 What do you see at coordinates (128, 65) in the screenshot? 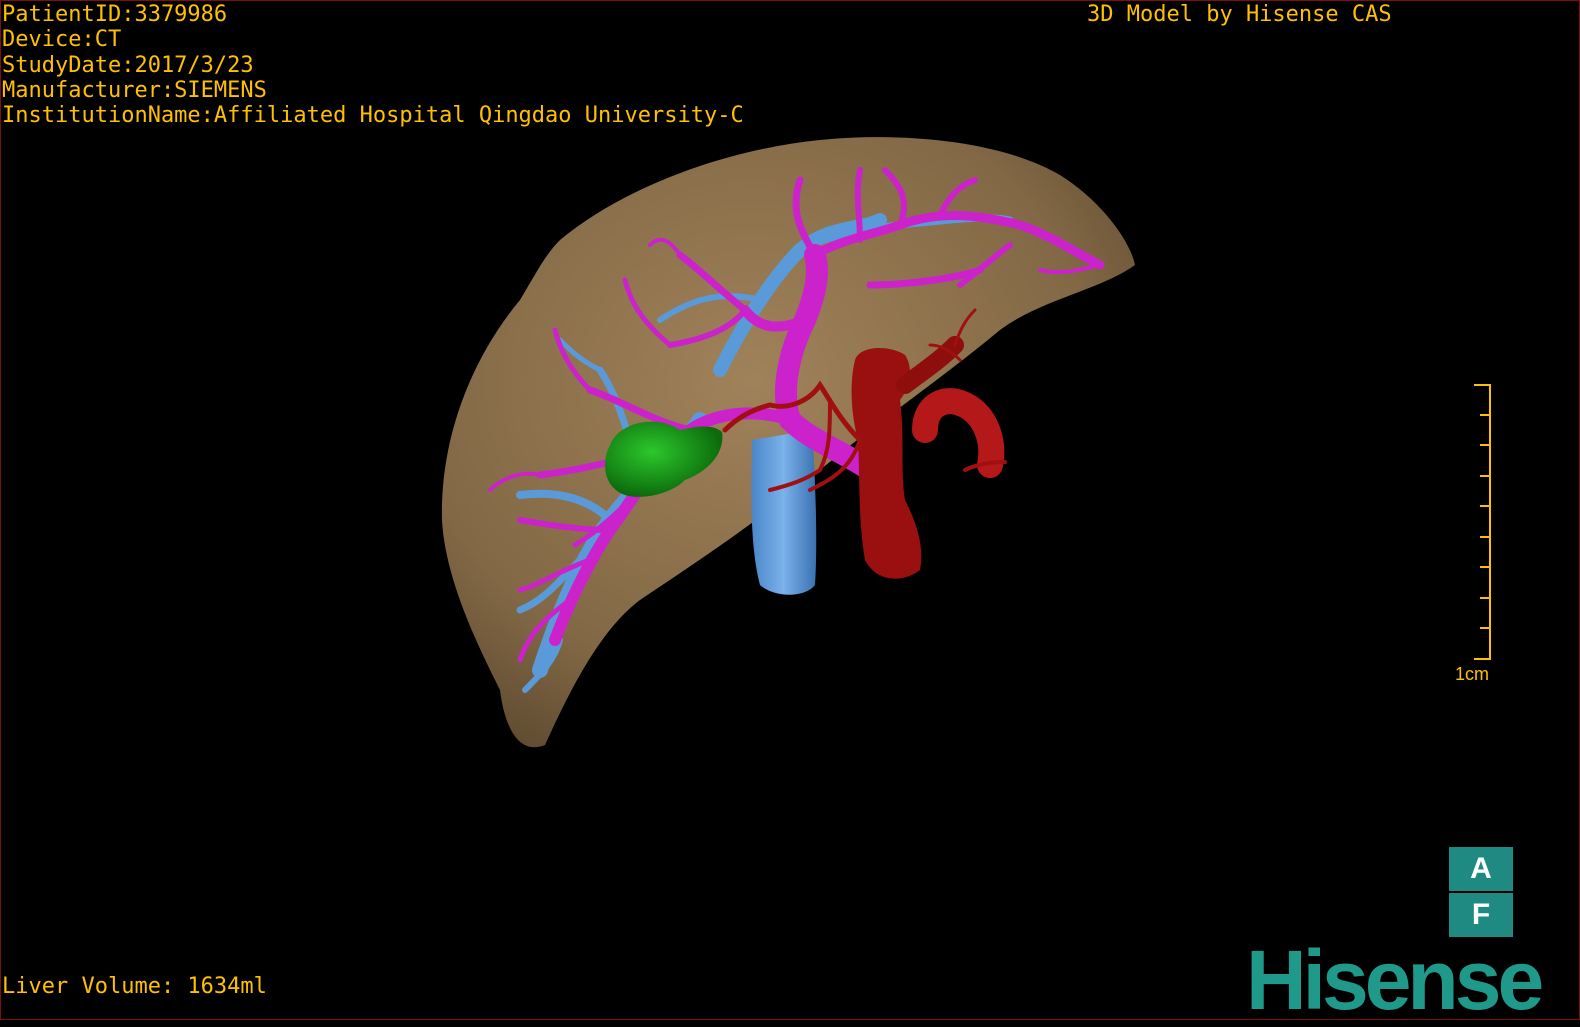
I see `study-date-text: StudyDate:2017/3/23` at bounding box center [128, 65].